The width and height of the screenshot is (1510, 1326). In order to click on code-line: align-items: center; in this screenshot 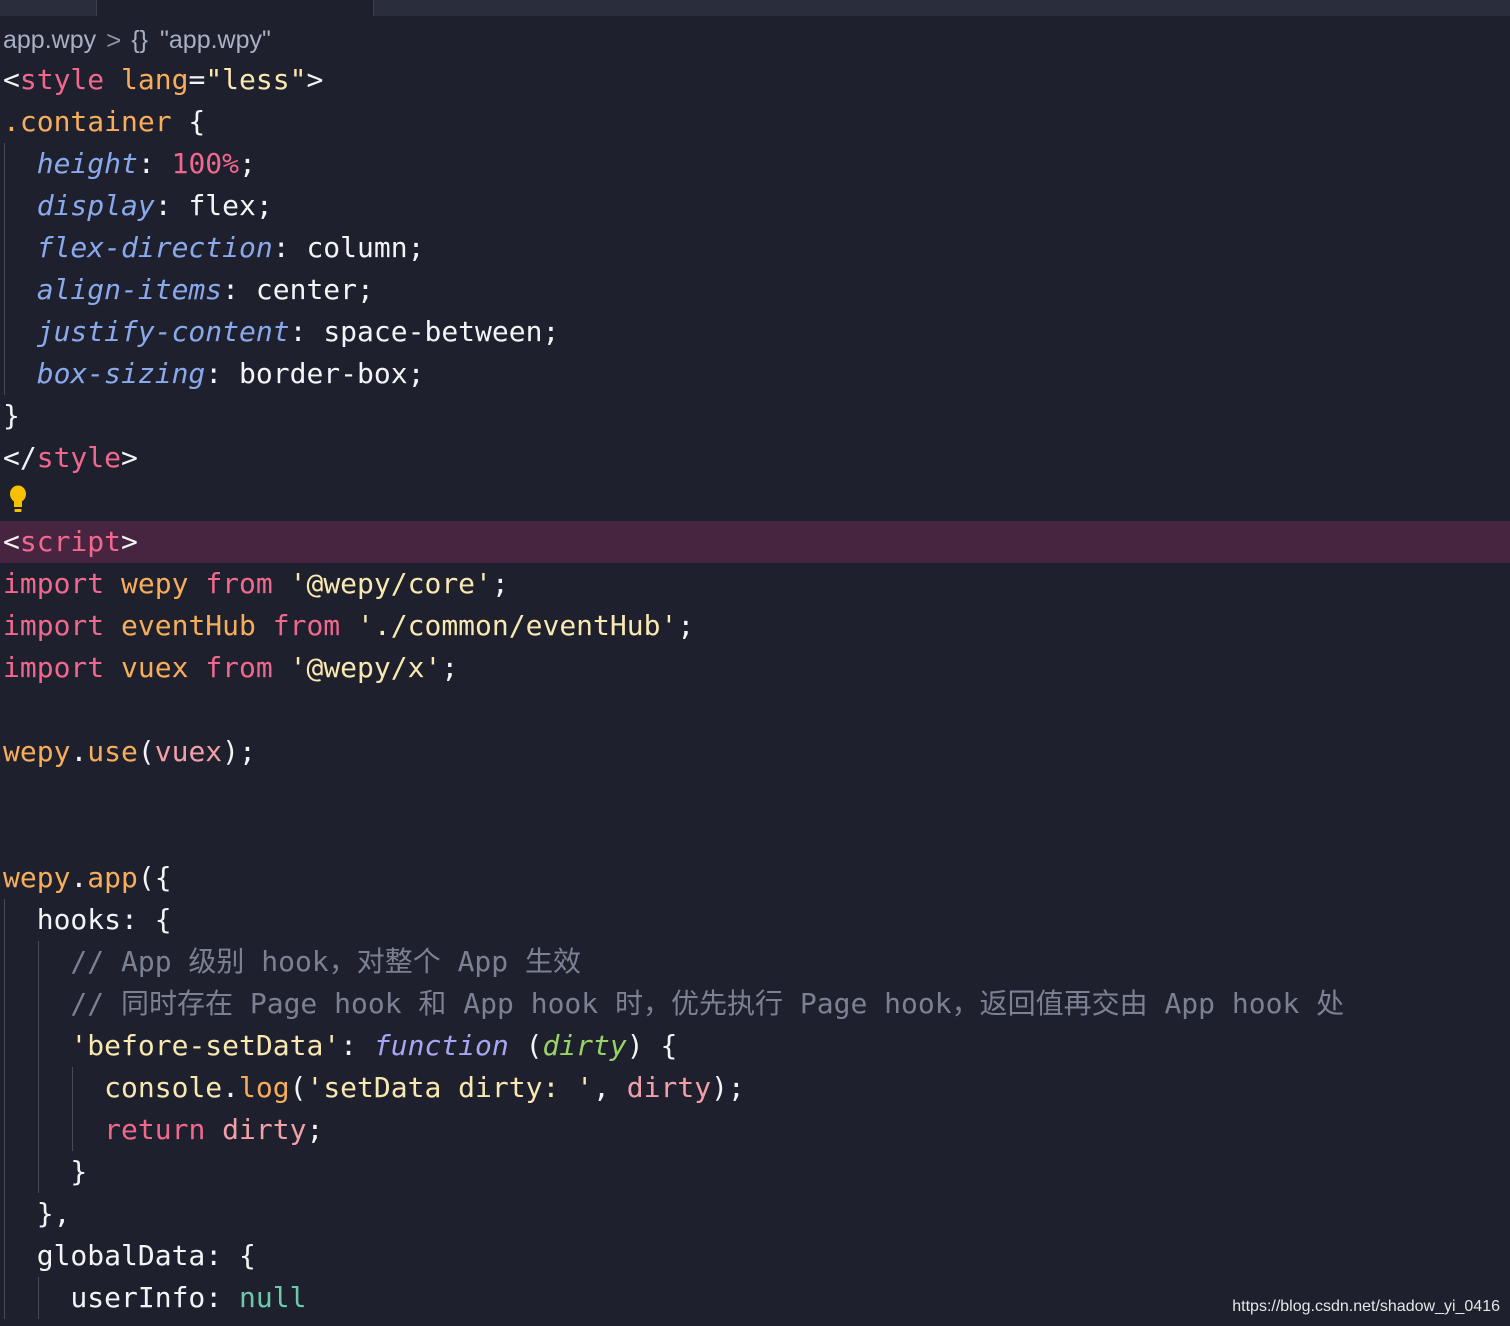, I will do `click(755, 290)`.